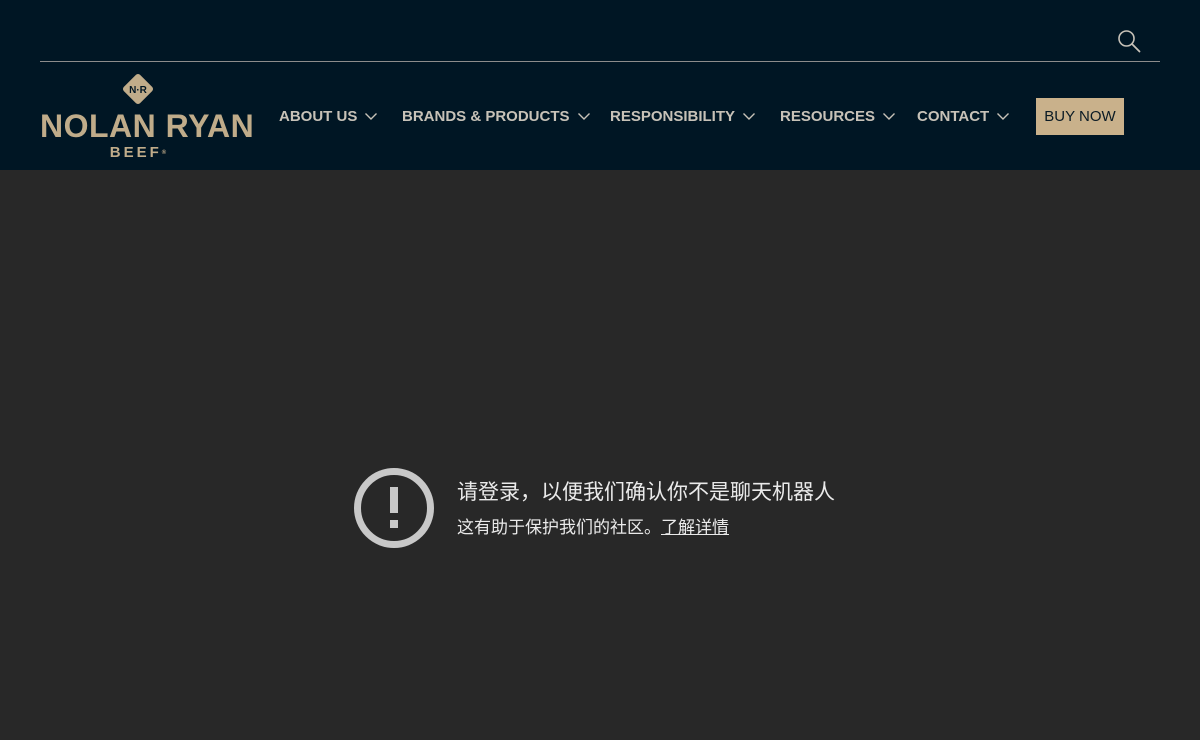  Describe the element at coordinates (646, 492) in the screenshot. I see `notice-title: 请登录，以便我们确认你不是聊天机器人` at that location.